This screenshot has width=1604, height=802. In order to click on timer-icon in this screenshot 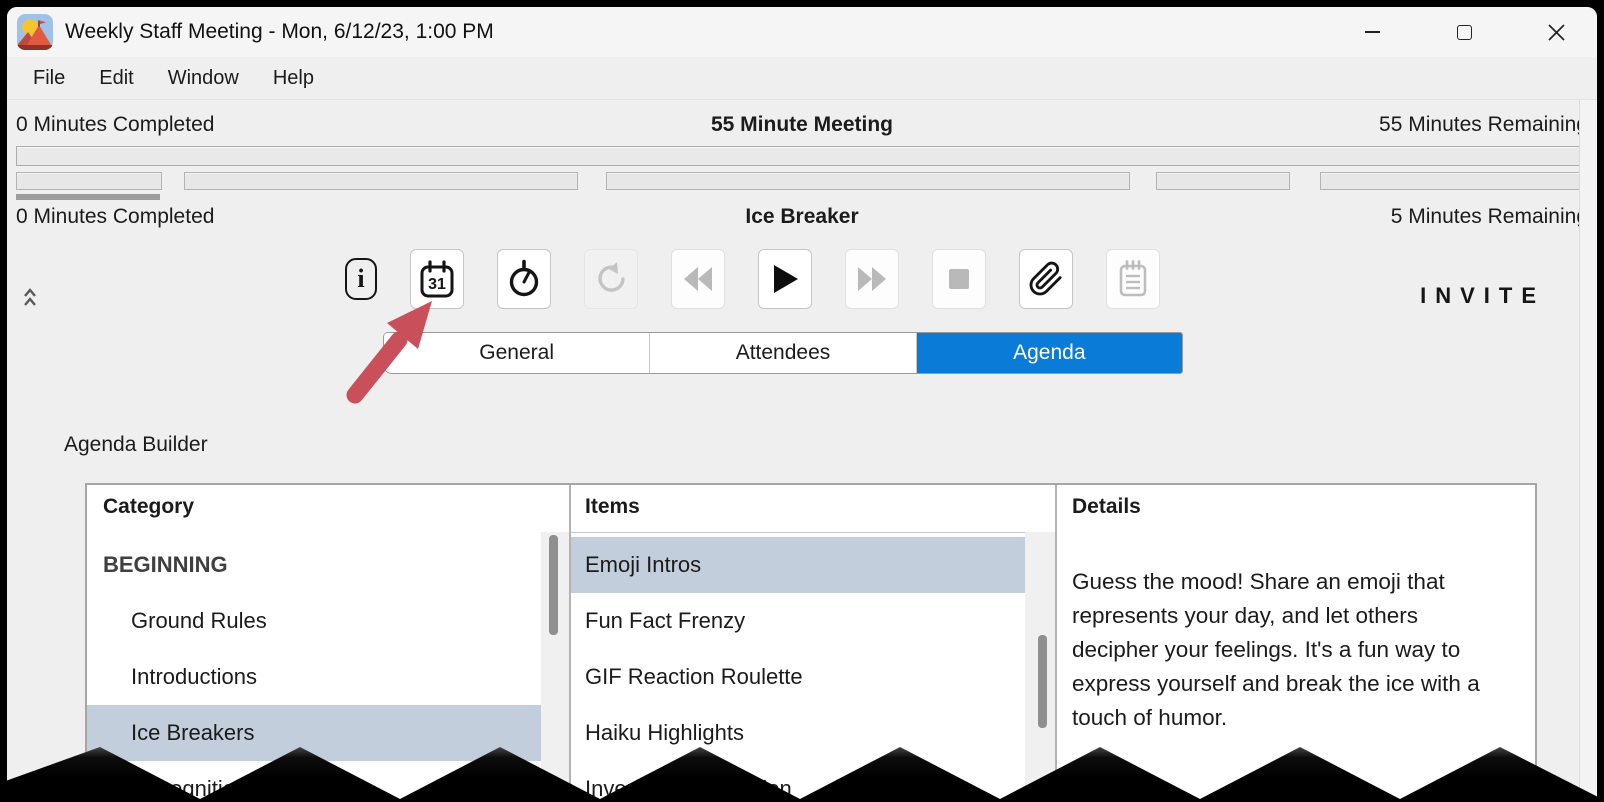, I will do `click(524, 278)`.